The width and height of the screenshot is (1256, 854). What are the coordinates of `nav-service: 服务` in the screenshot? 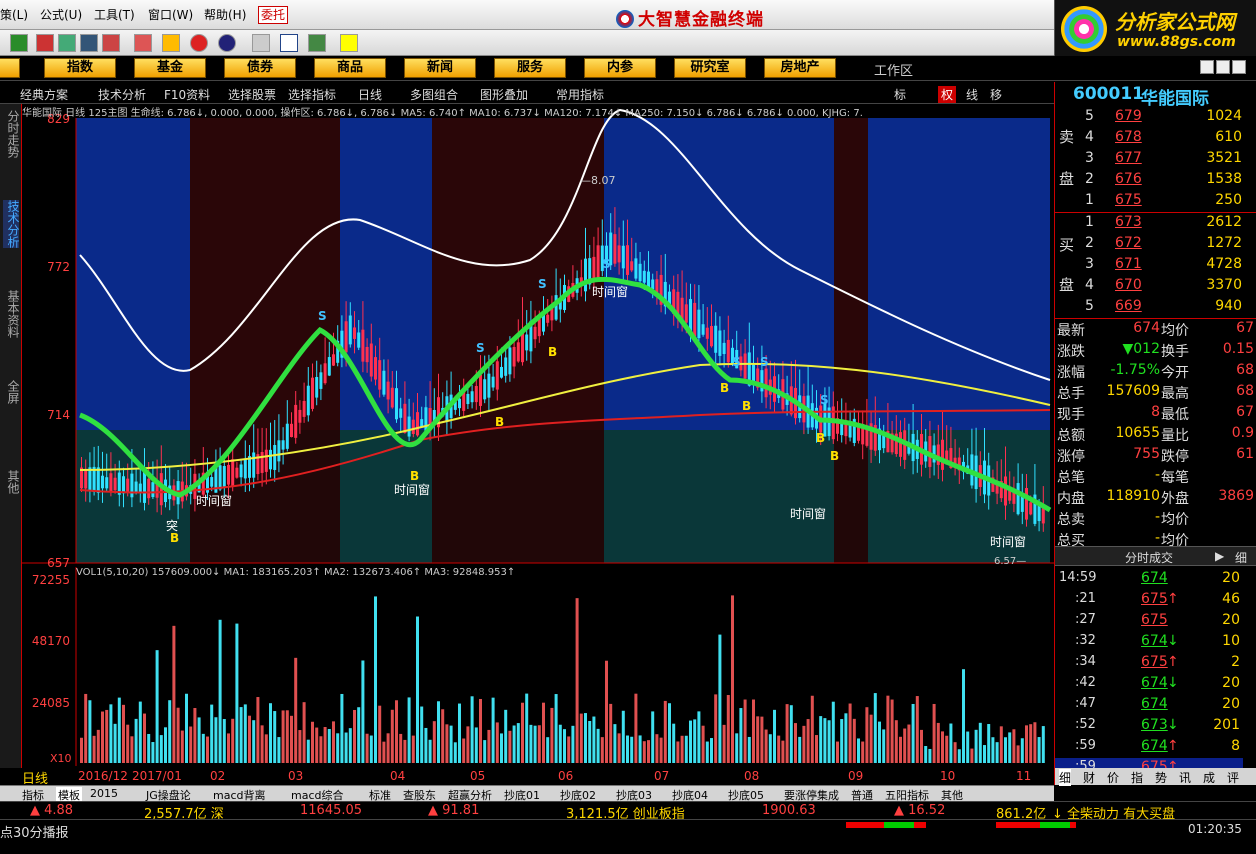 It's located at (530, 68).